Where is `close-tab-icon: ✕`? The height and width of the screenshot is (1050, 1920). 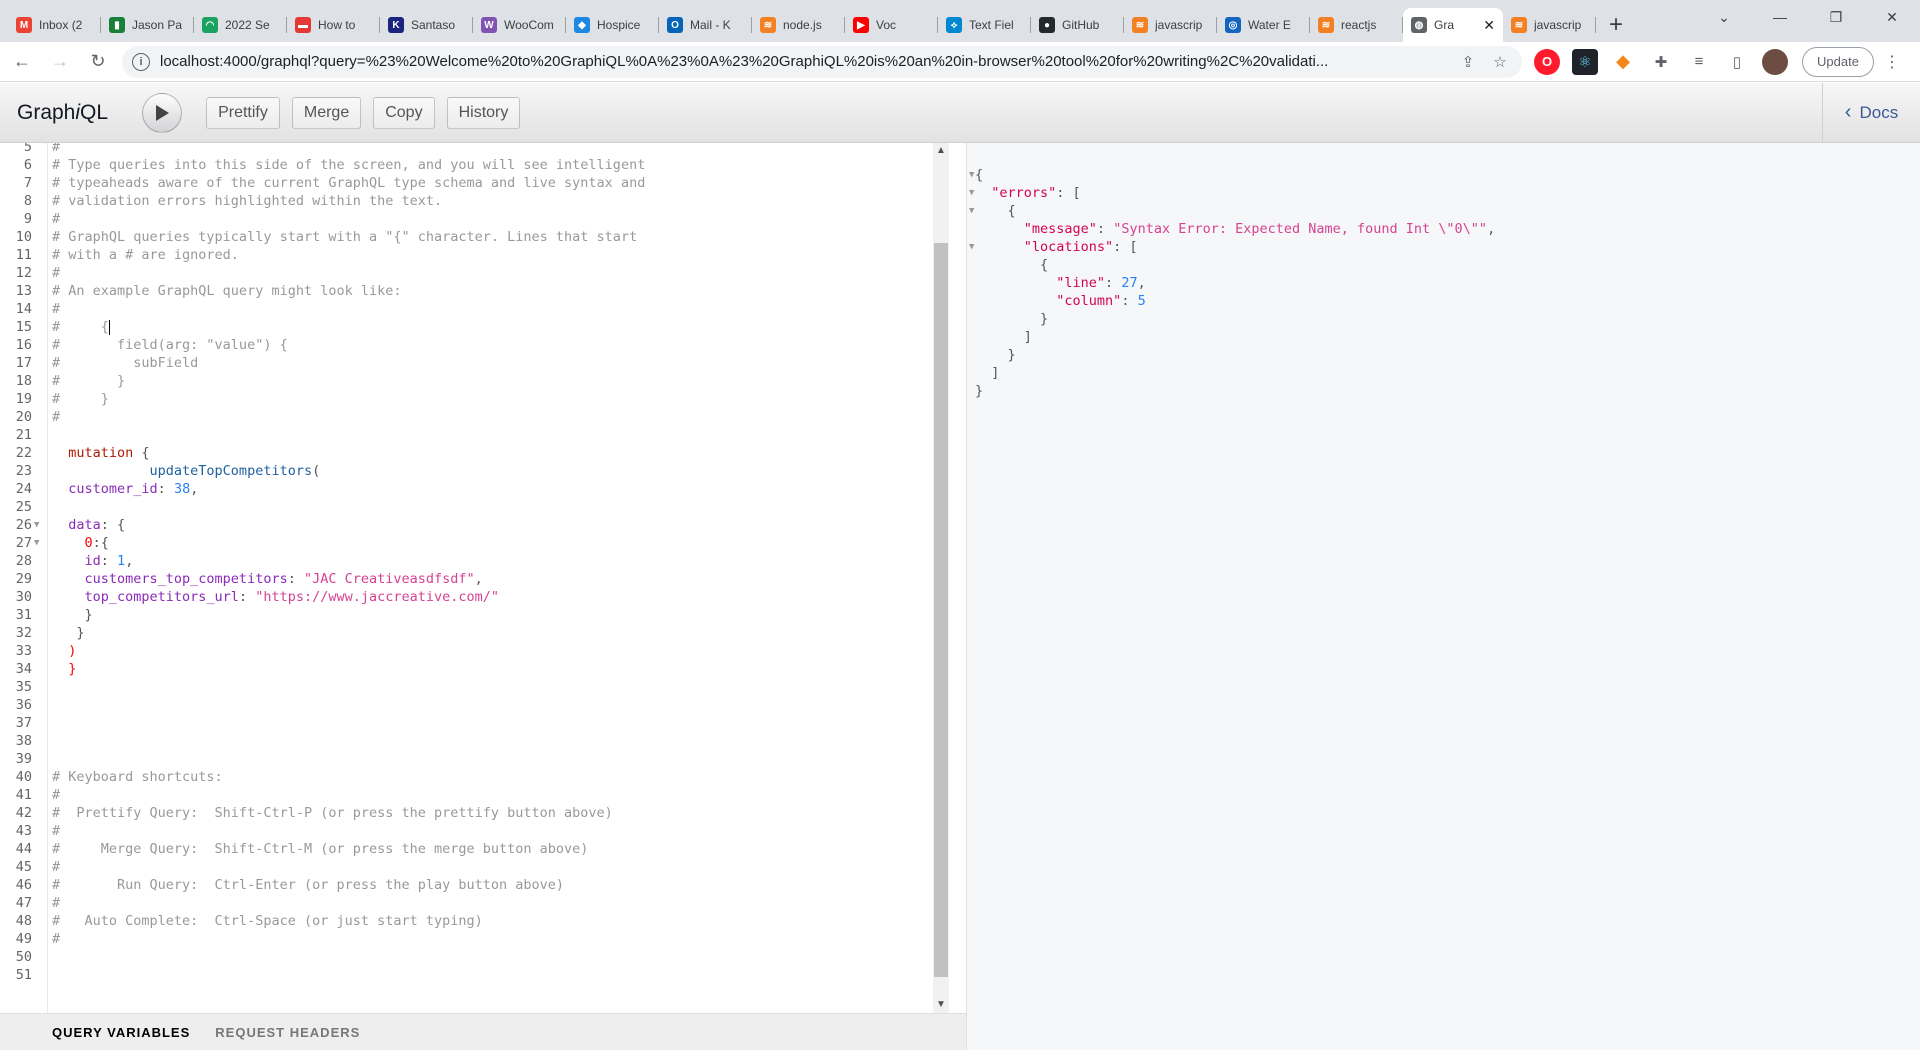 close-tab-icon: ✕ is located at coordinates (1489, 25).